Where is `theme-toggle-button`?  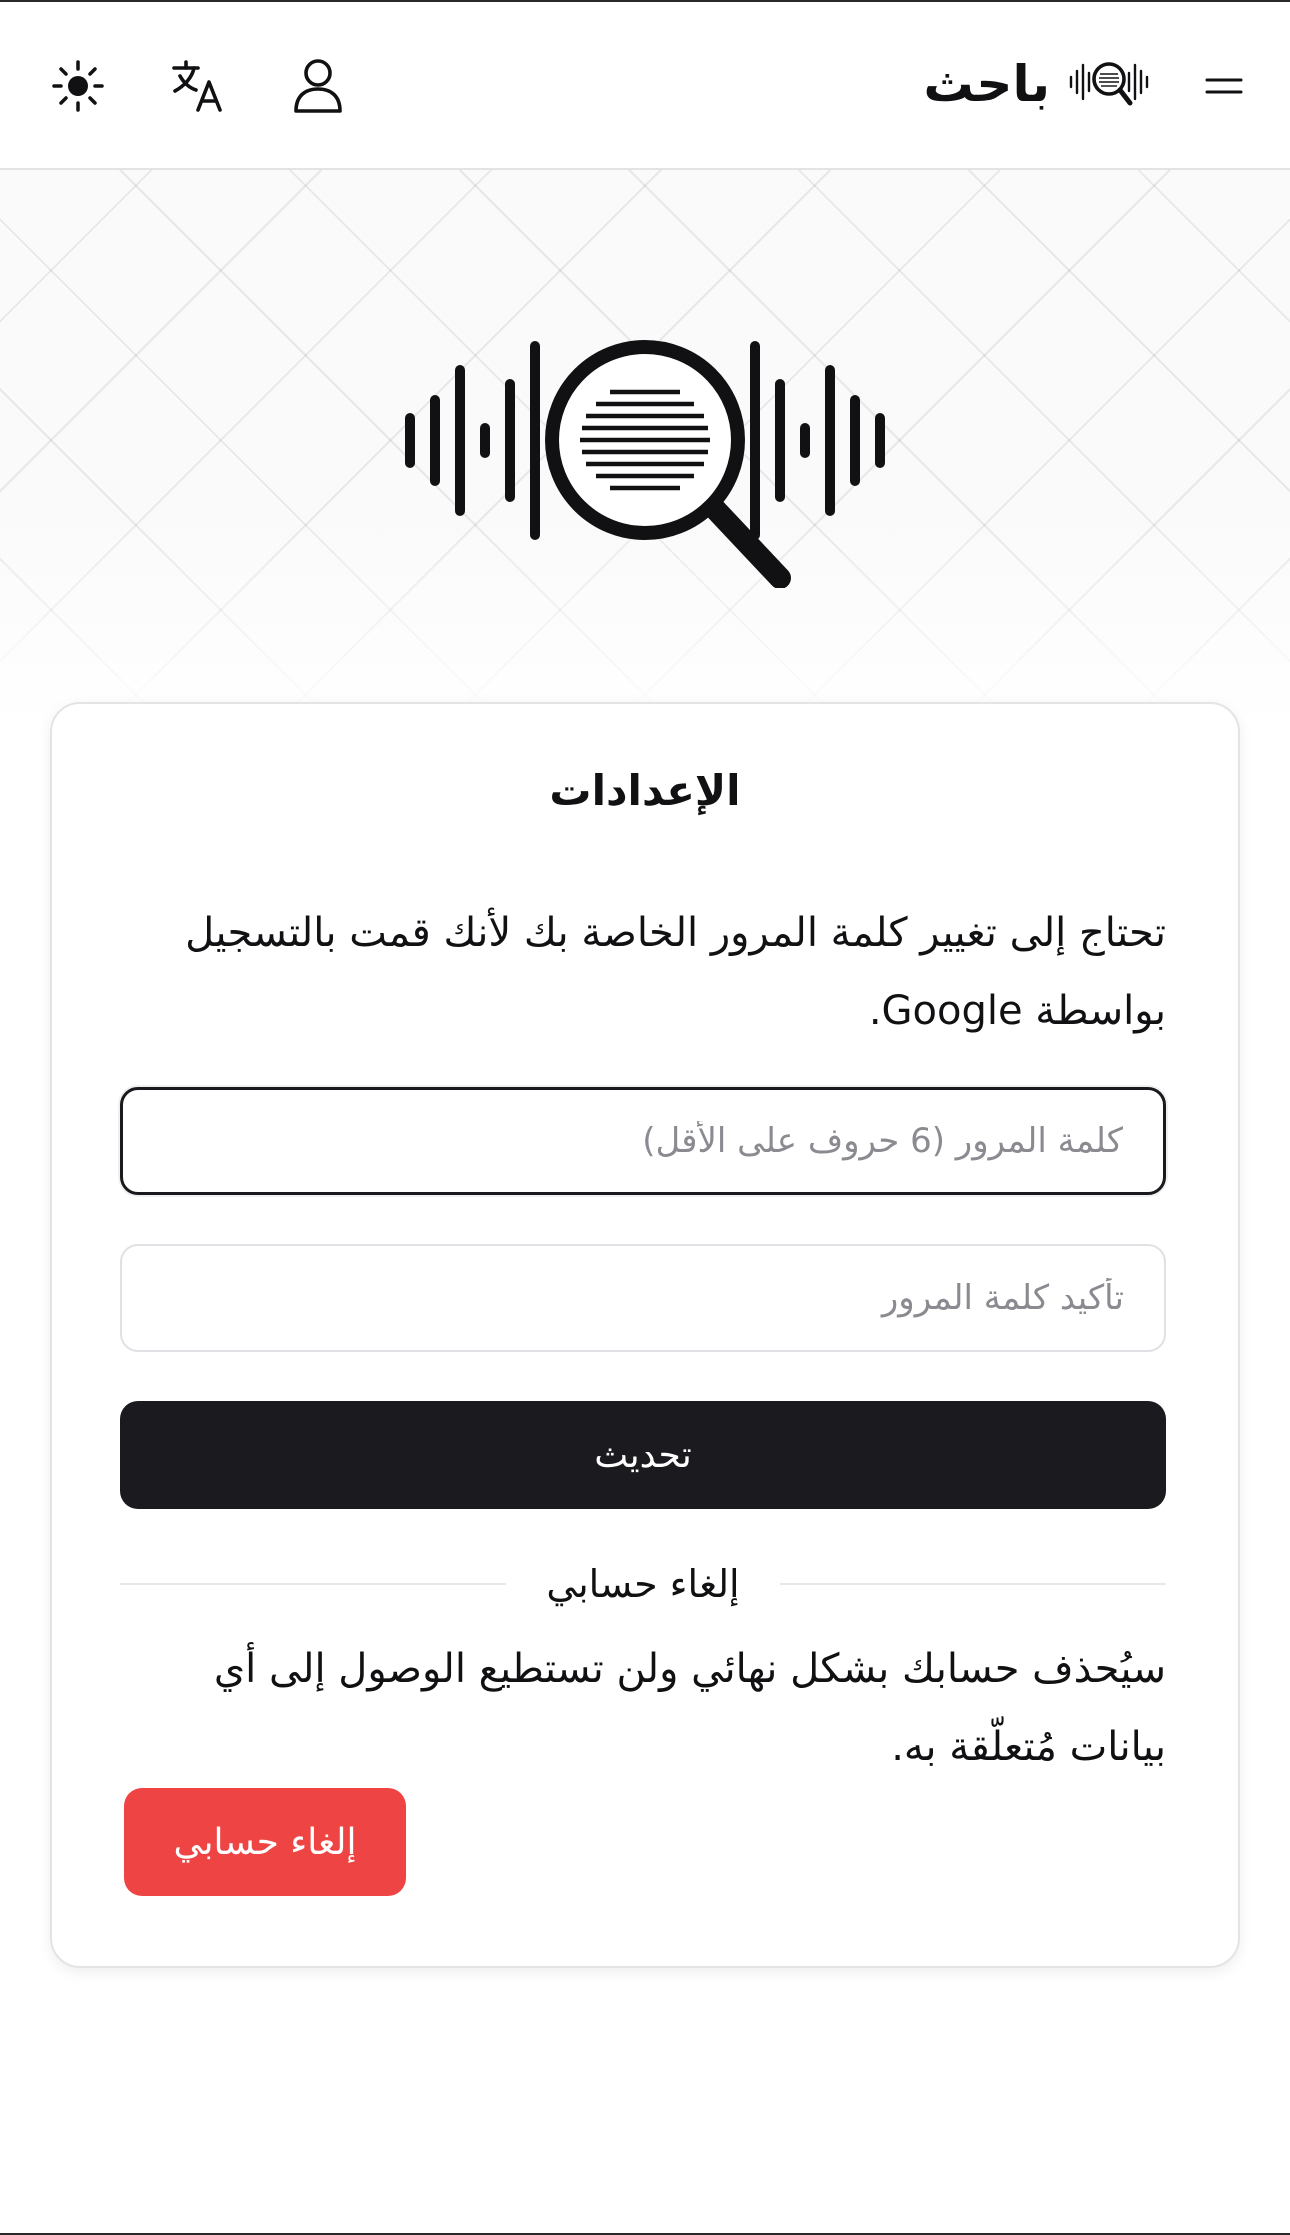 theme-toggle-button is located at coordinates (78, 86).